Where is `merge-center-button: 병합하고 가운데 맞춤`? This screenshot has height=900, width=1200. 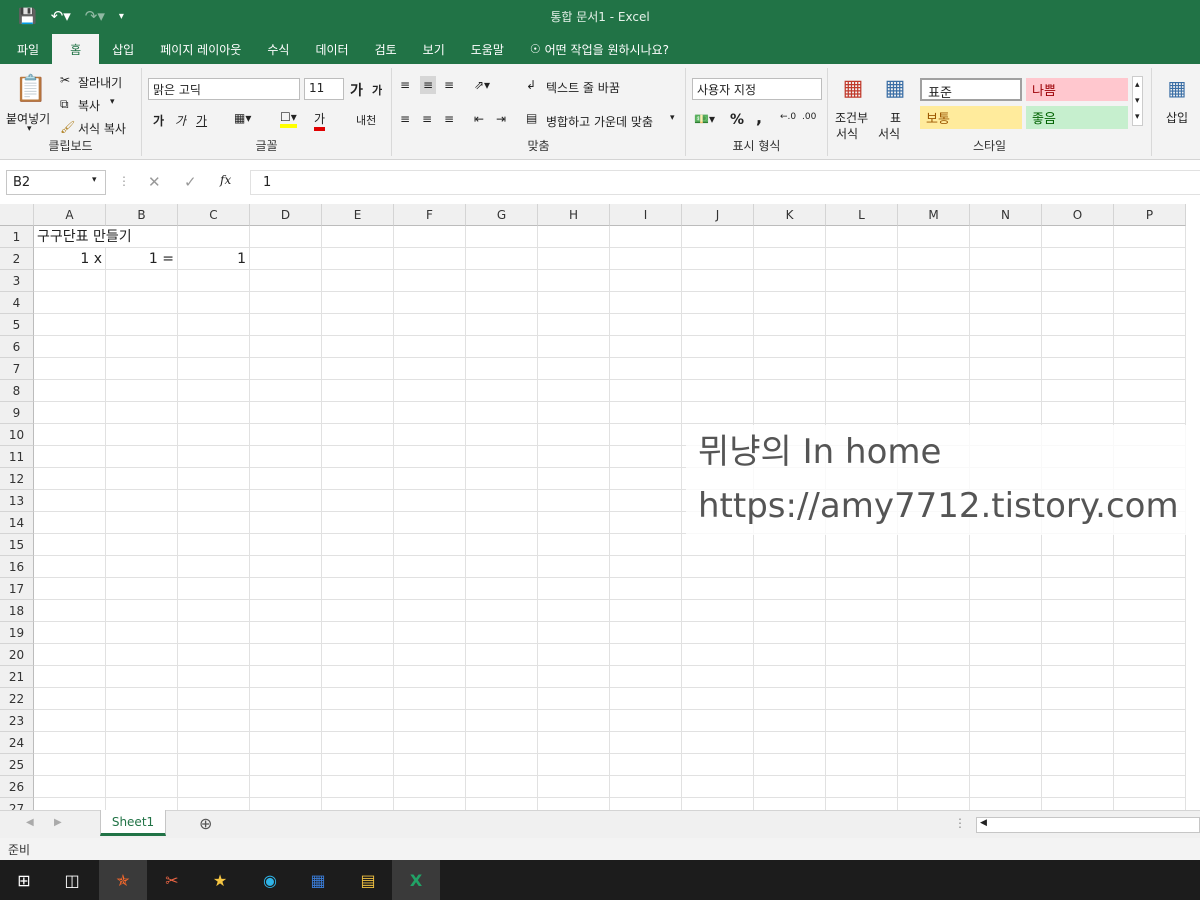
merge-center-button: 병합하고 가운데 맞춤 is located at coordinates (599, 121).